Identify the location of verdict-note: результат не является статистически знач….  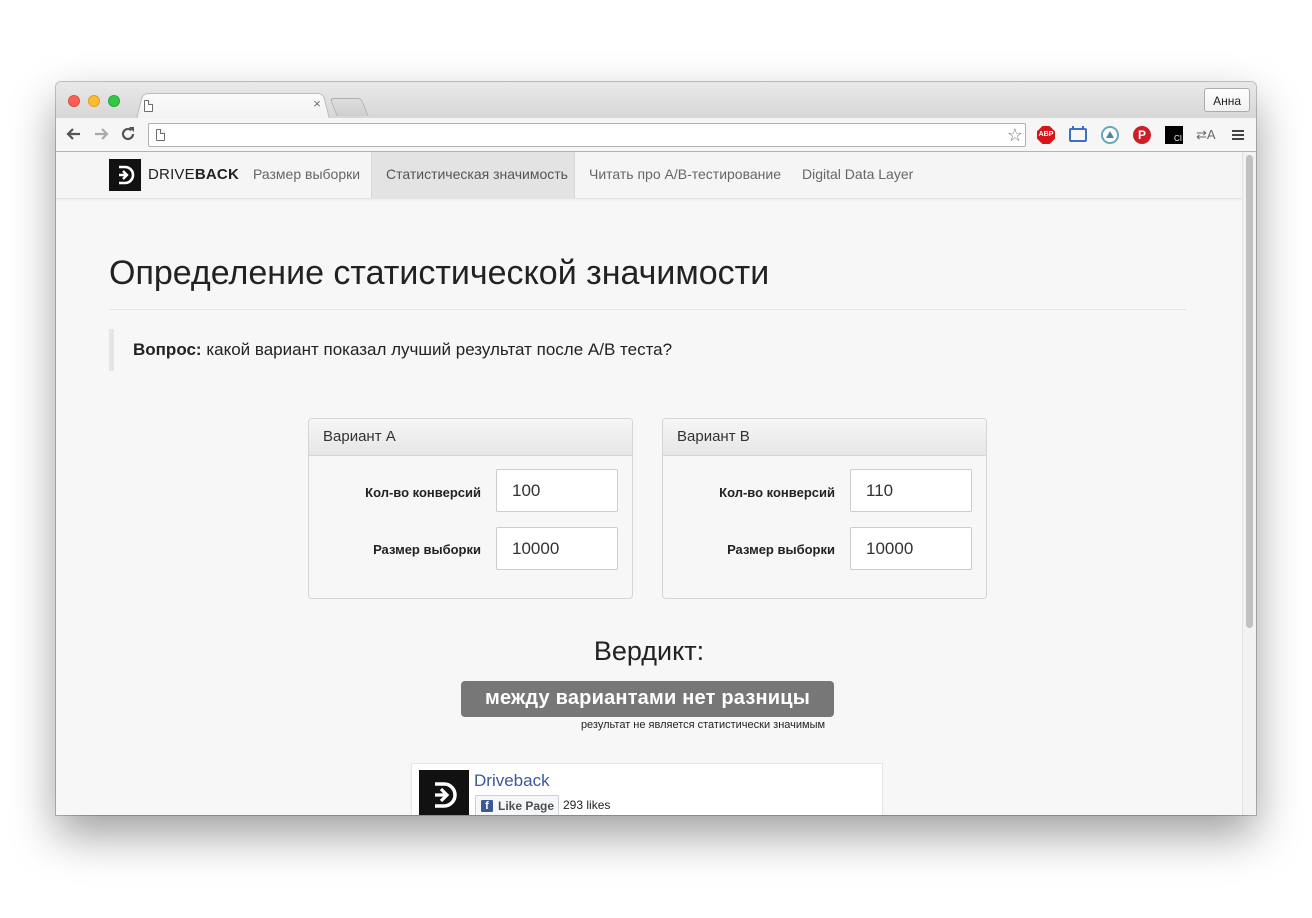
(703, 725).